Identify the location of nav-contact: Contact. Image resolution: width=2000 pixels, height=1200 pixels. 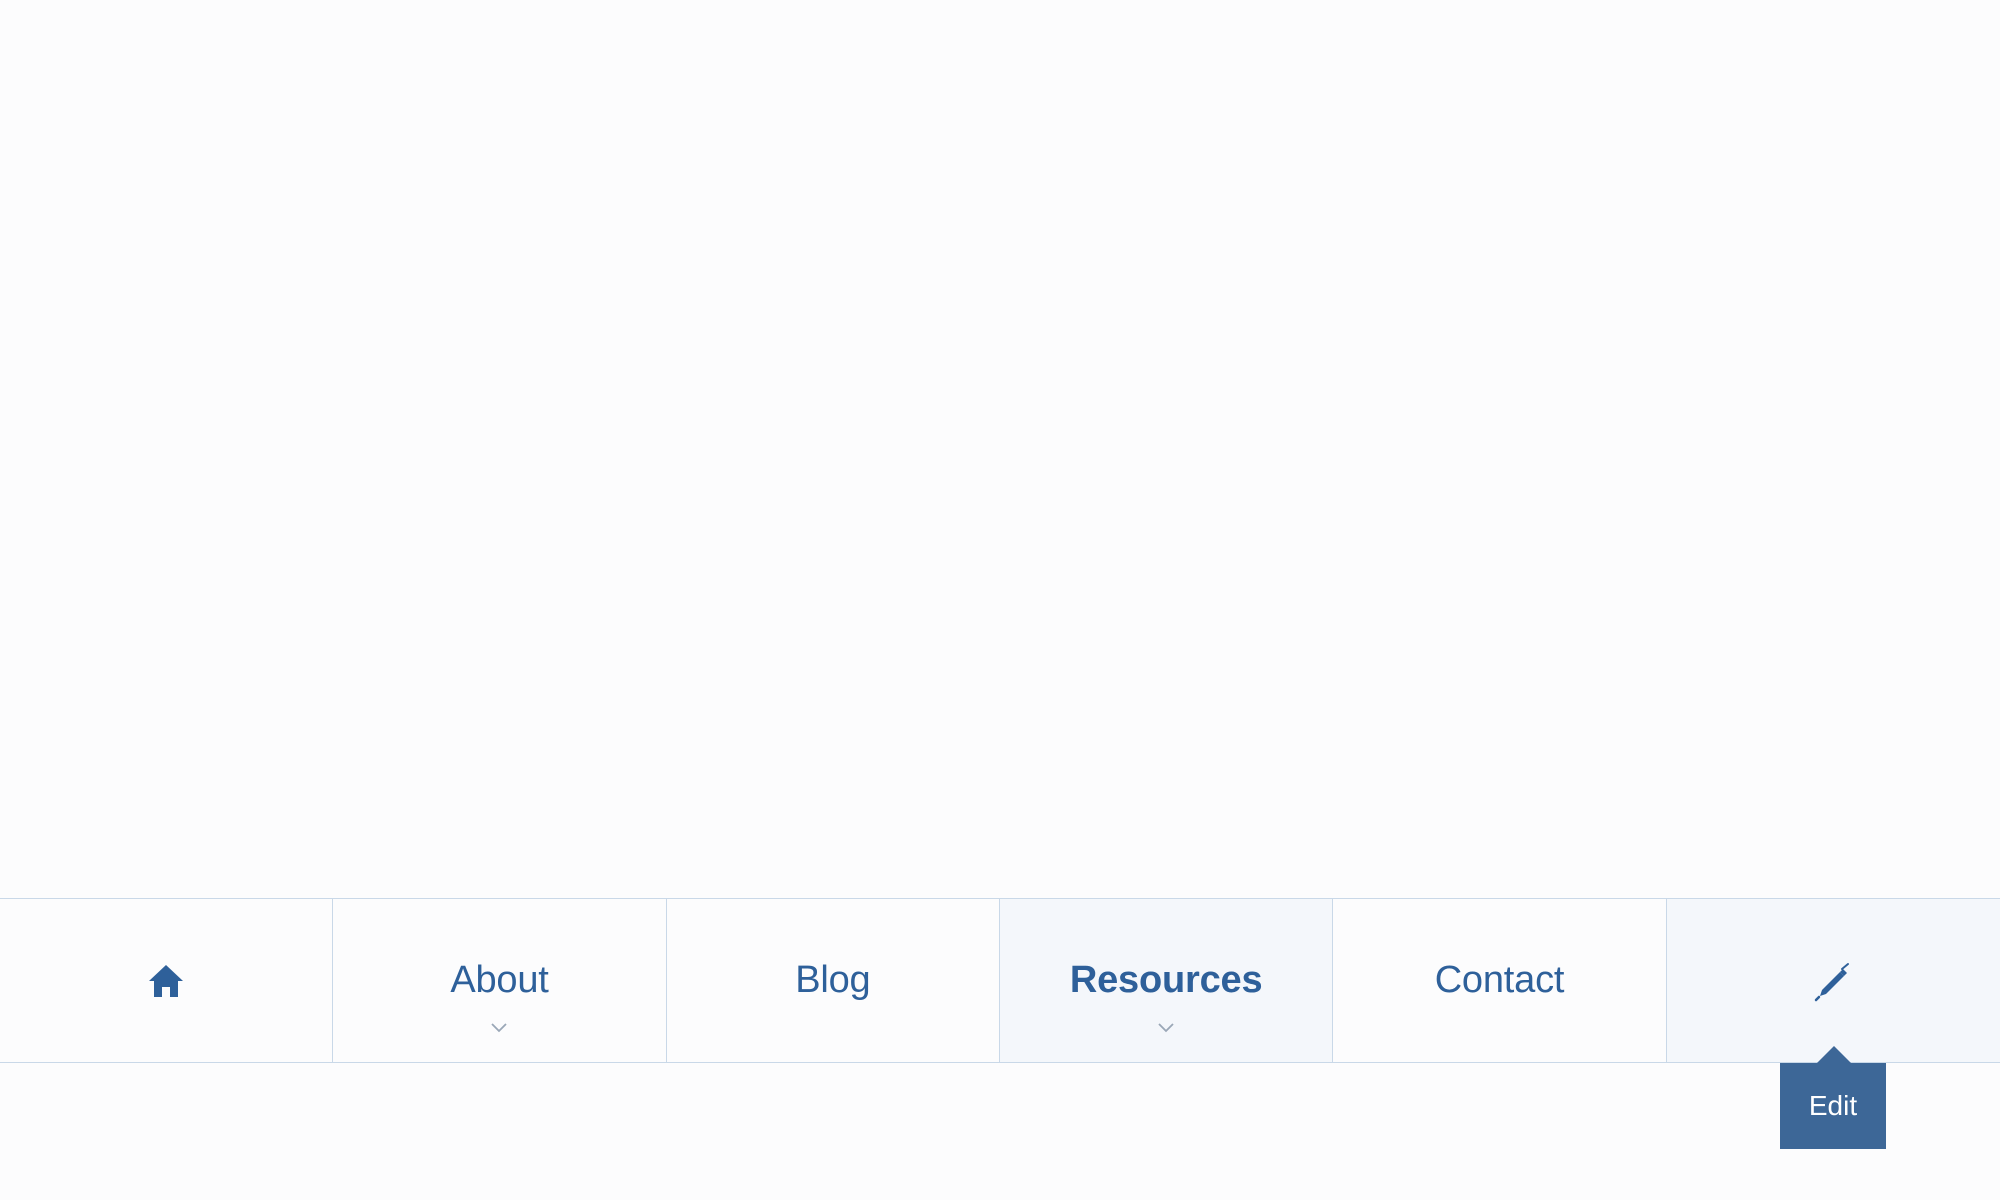
(1500, 980).